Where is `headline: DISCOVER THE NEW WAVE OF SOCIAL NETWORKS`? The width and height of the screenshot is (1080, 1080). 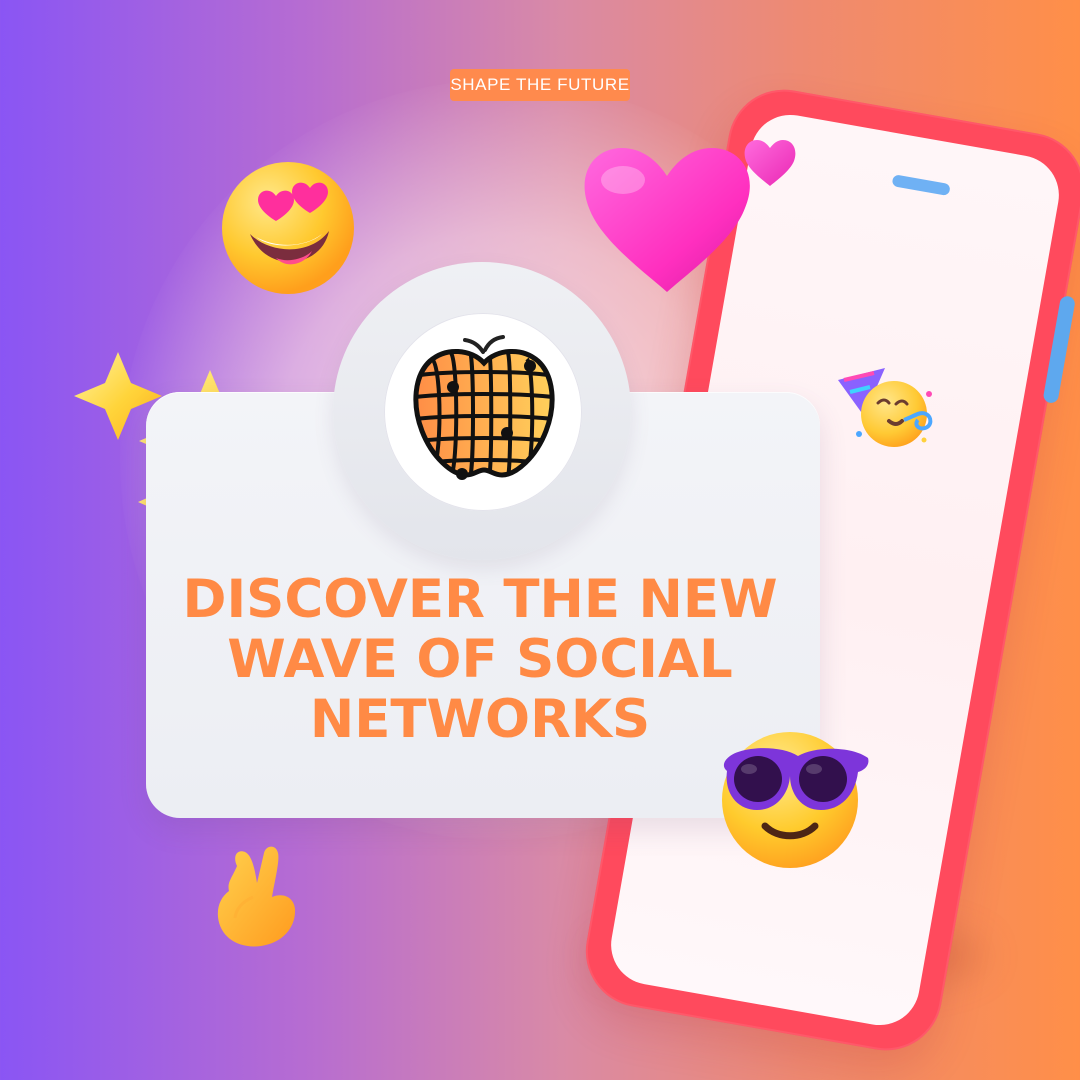
headline: DISCOVER THE NEW WAVE OF SOCIAL NETWORKS is located at coordinates (480, 660).